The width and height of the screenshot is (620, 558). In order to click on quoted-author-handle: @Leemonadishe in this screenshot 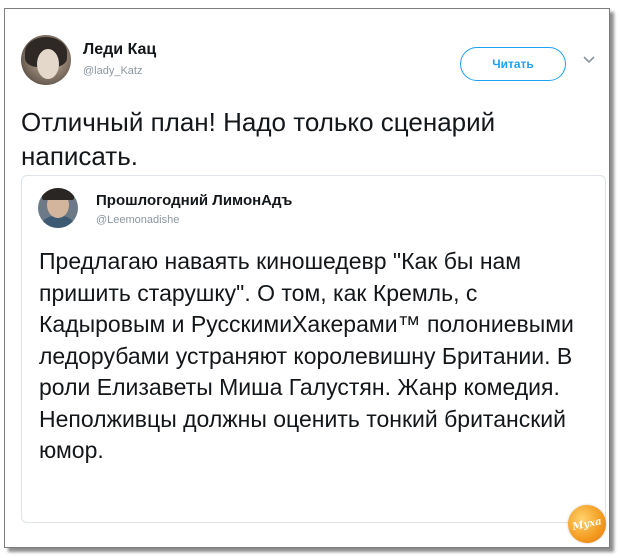, I will do `click(137, 220)`.